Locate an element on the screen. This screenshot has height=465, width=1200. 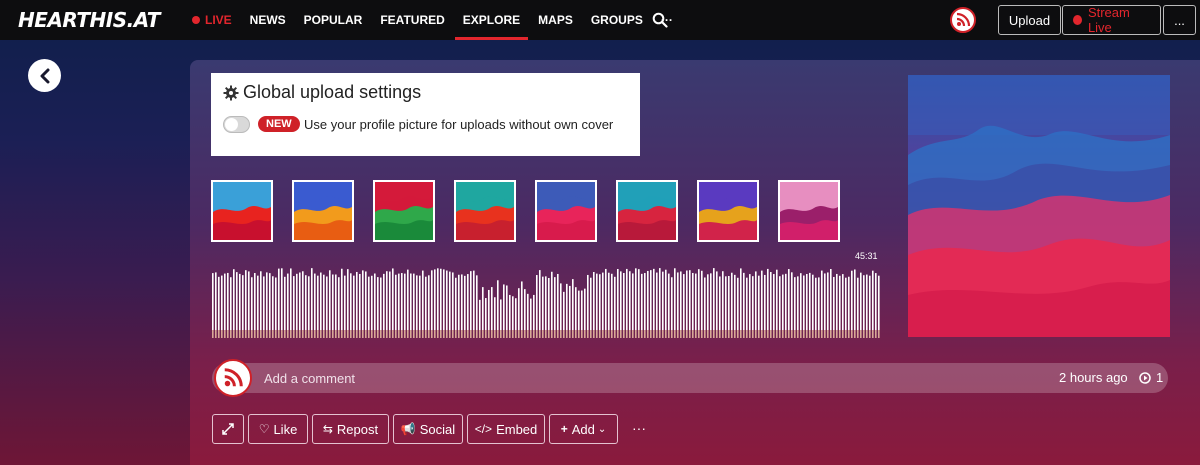
upload-button: Upload is located at coordinates (1029, 20).